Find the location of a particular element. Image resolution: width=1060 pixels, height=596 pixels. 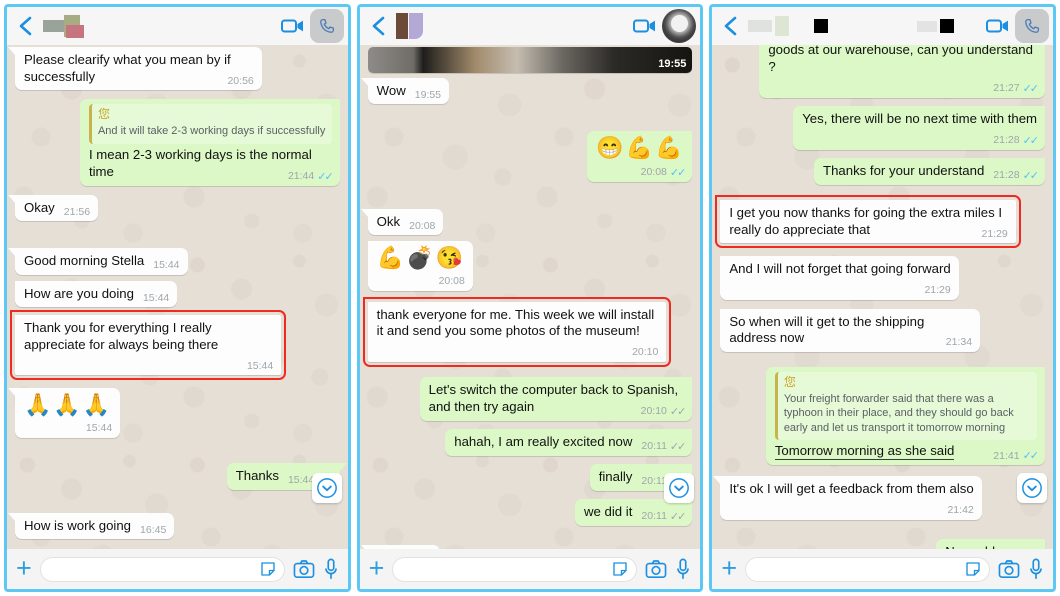

message-bubble-incoming-emoji: 💪💣😘 20:08 is located at coordinates (420, 266).